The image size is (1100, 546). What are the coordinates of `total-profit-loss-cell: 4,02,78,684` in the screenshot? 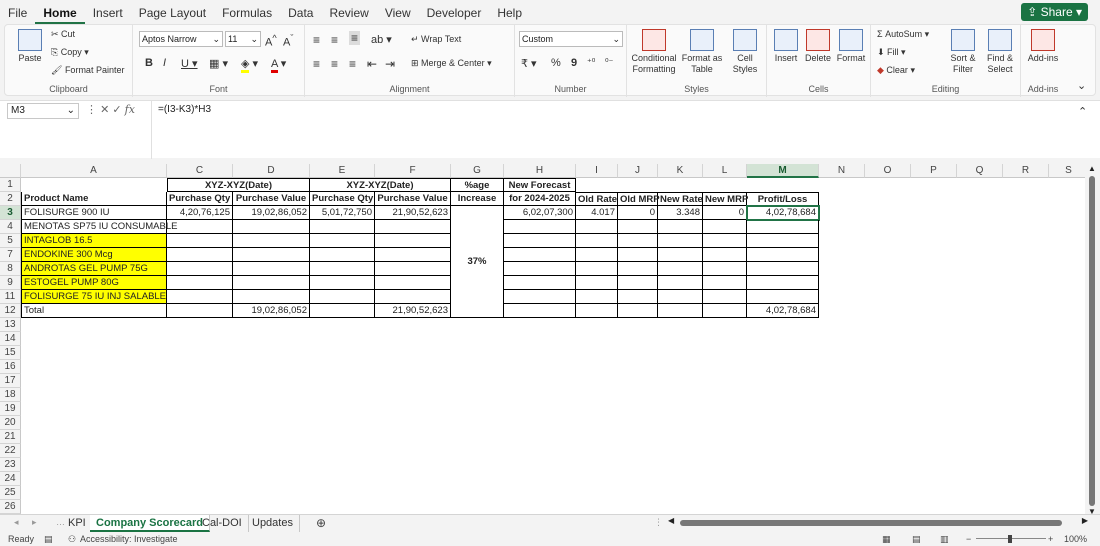 It's located at (783, 311).